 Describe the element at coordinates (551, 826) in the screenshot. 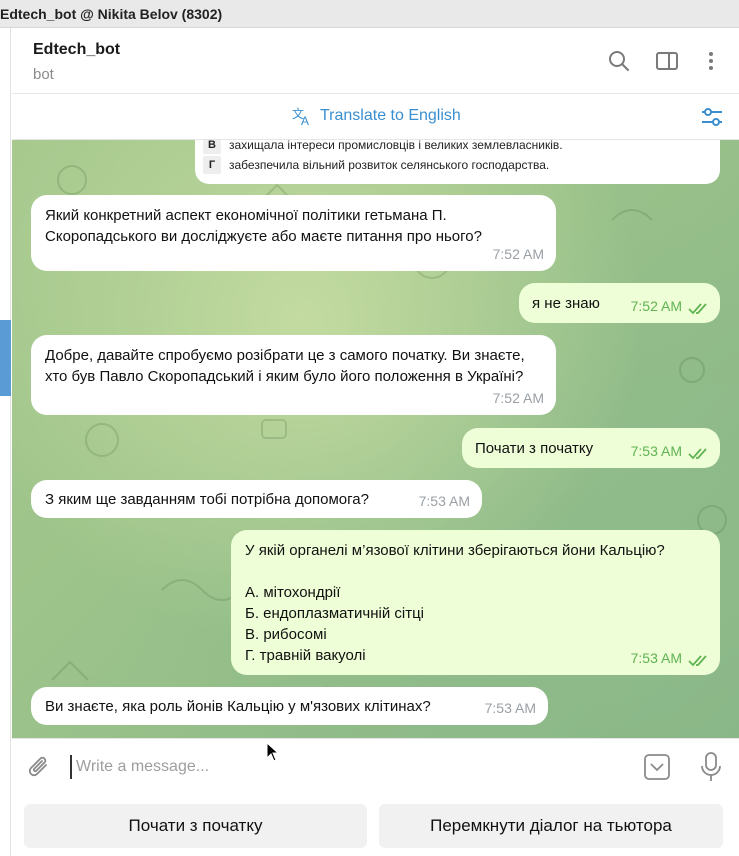

I see `keyboard-button-switch-tutor: Перемкнути діалог на тьютора` at that location.